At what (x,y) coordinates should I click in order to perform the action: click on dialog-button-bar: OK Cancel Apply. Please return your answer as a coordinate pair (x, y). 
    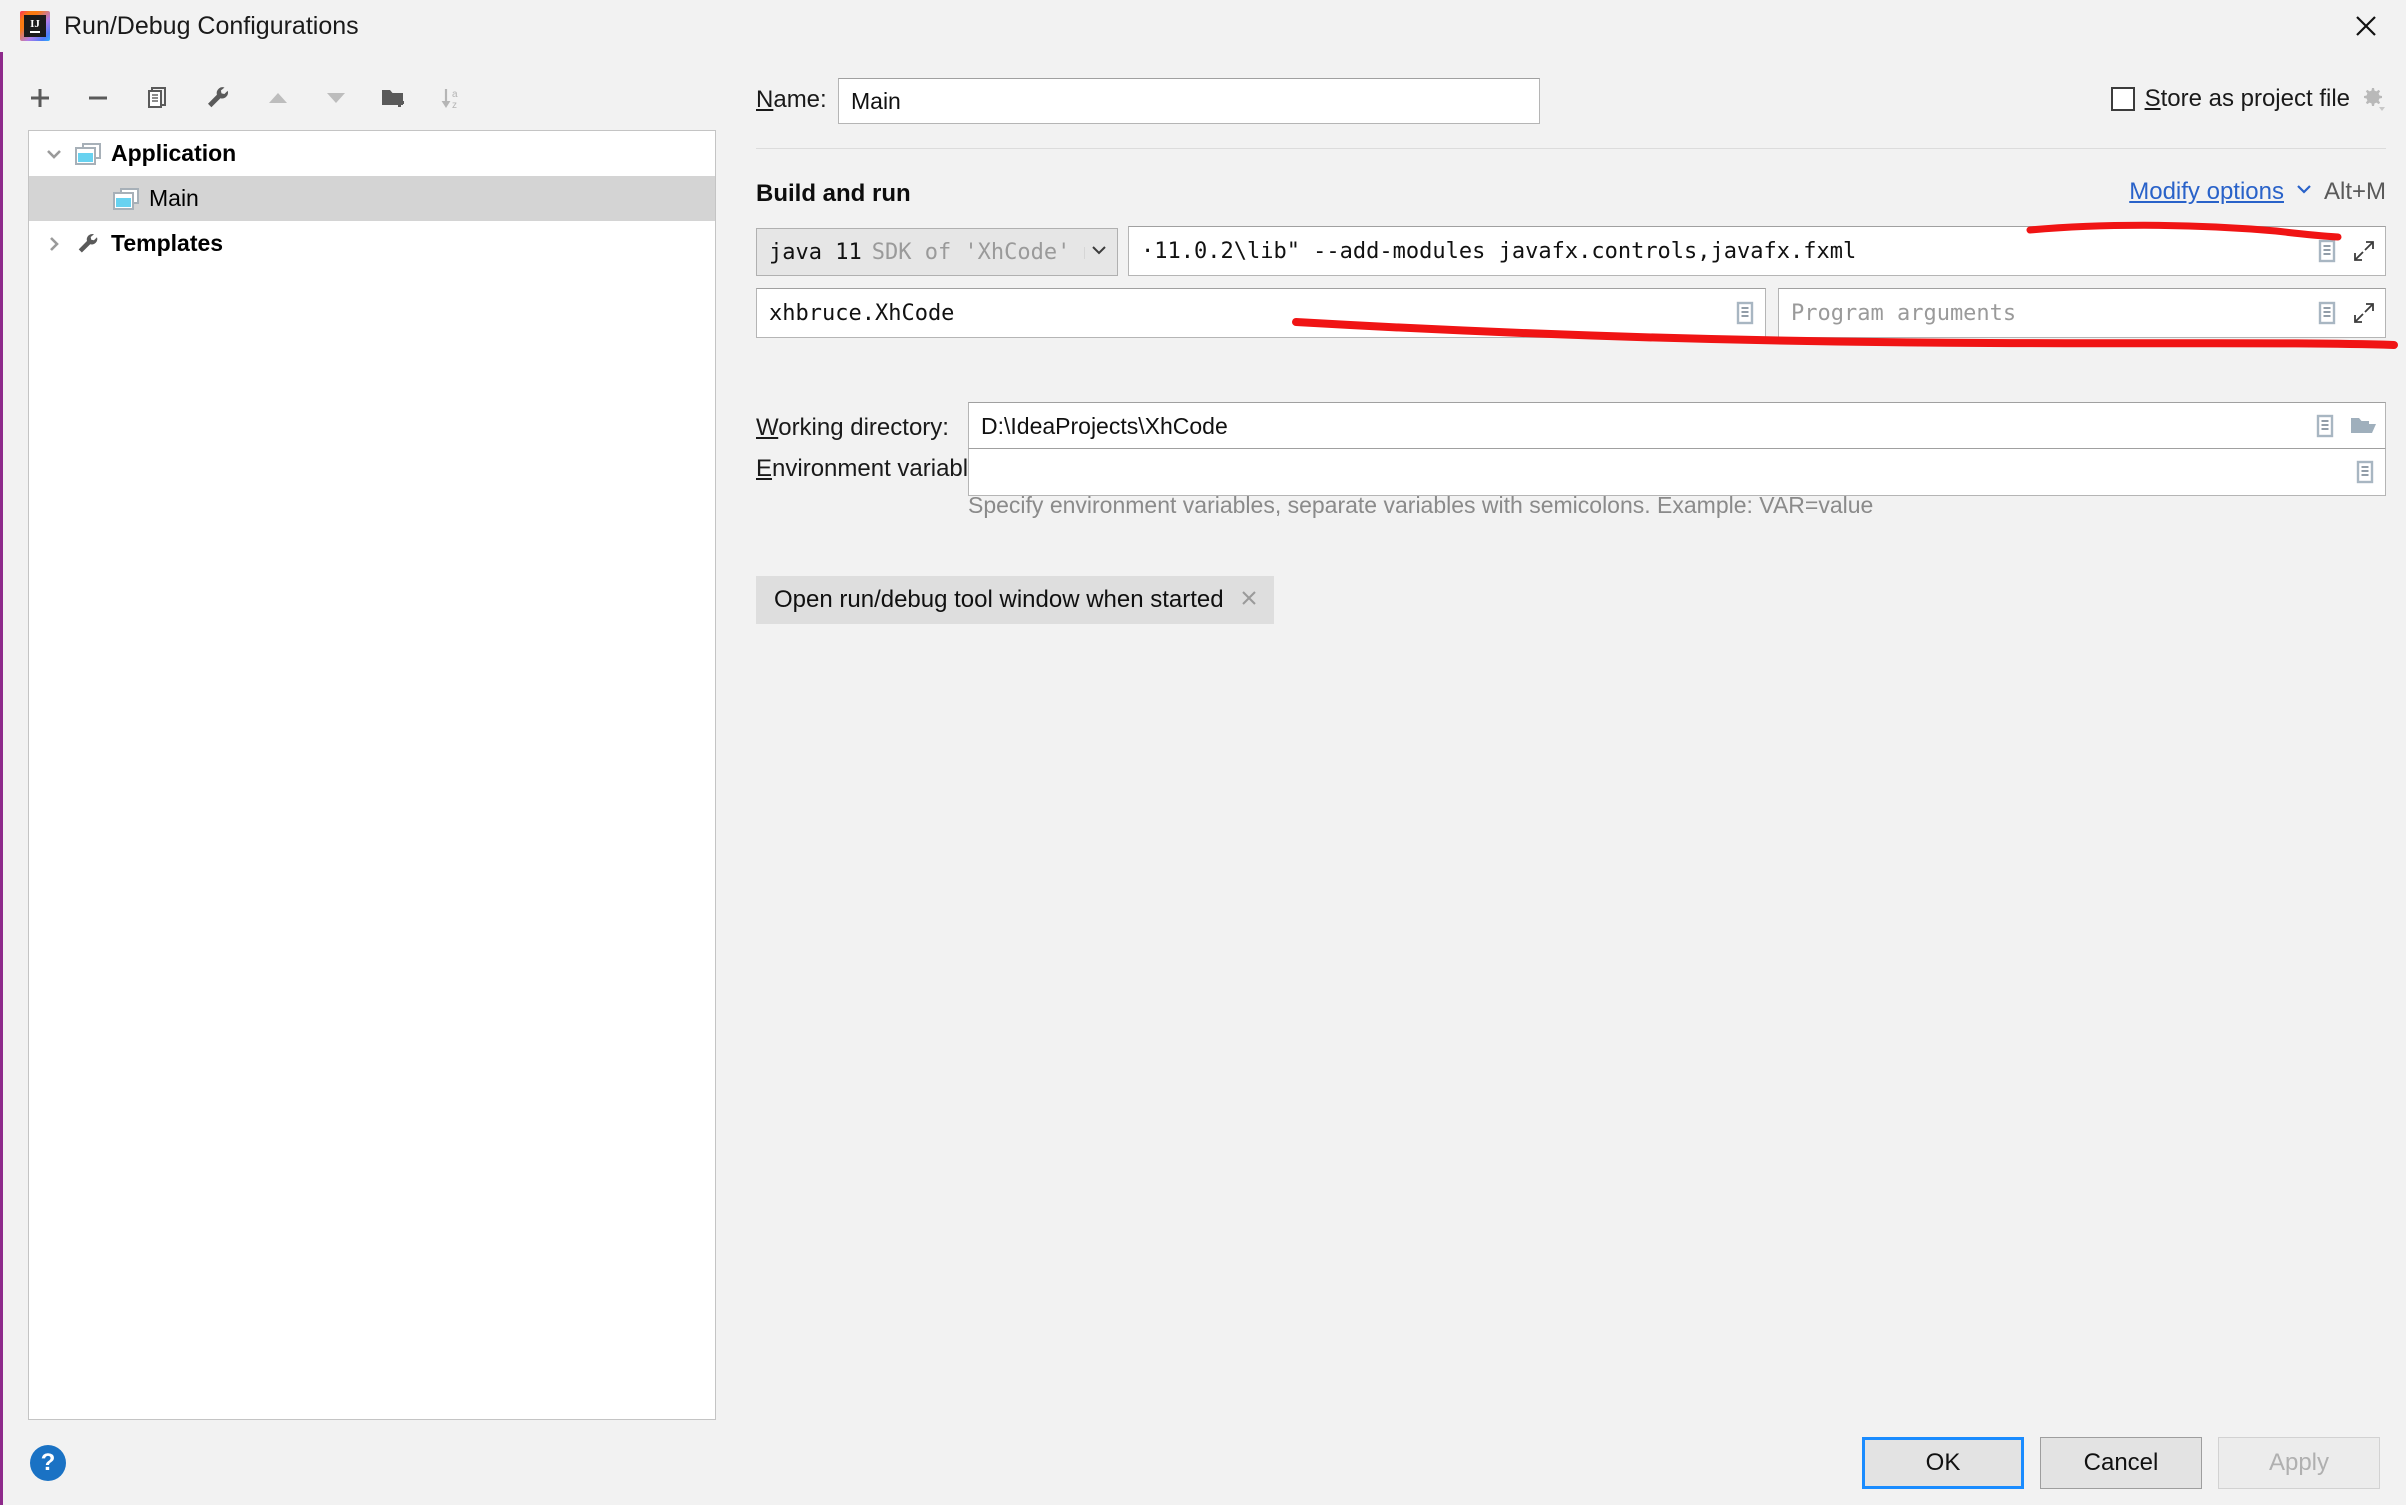
    Looking at the image, I should click on (2121, 1463).